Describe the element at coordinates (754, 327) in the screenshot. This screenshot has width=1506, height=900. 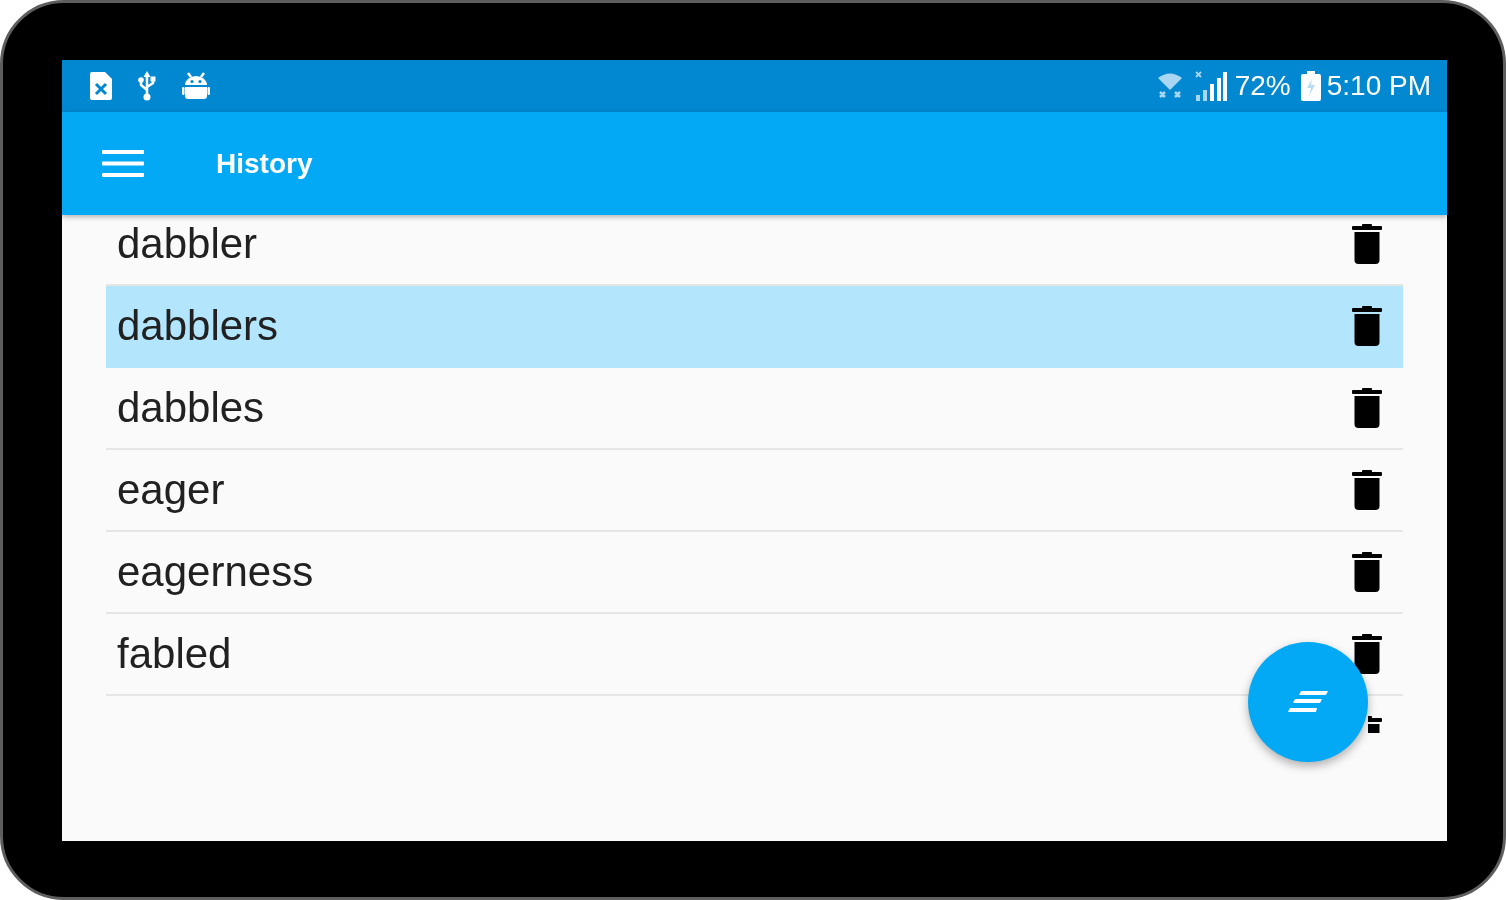
I see `history-item: dabblers` at that location.